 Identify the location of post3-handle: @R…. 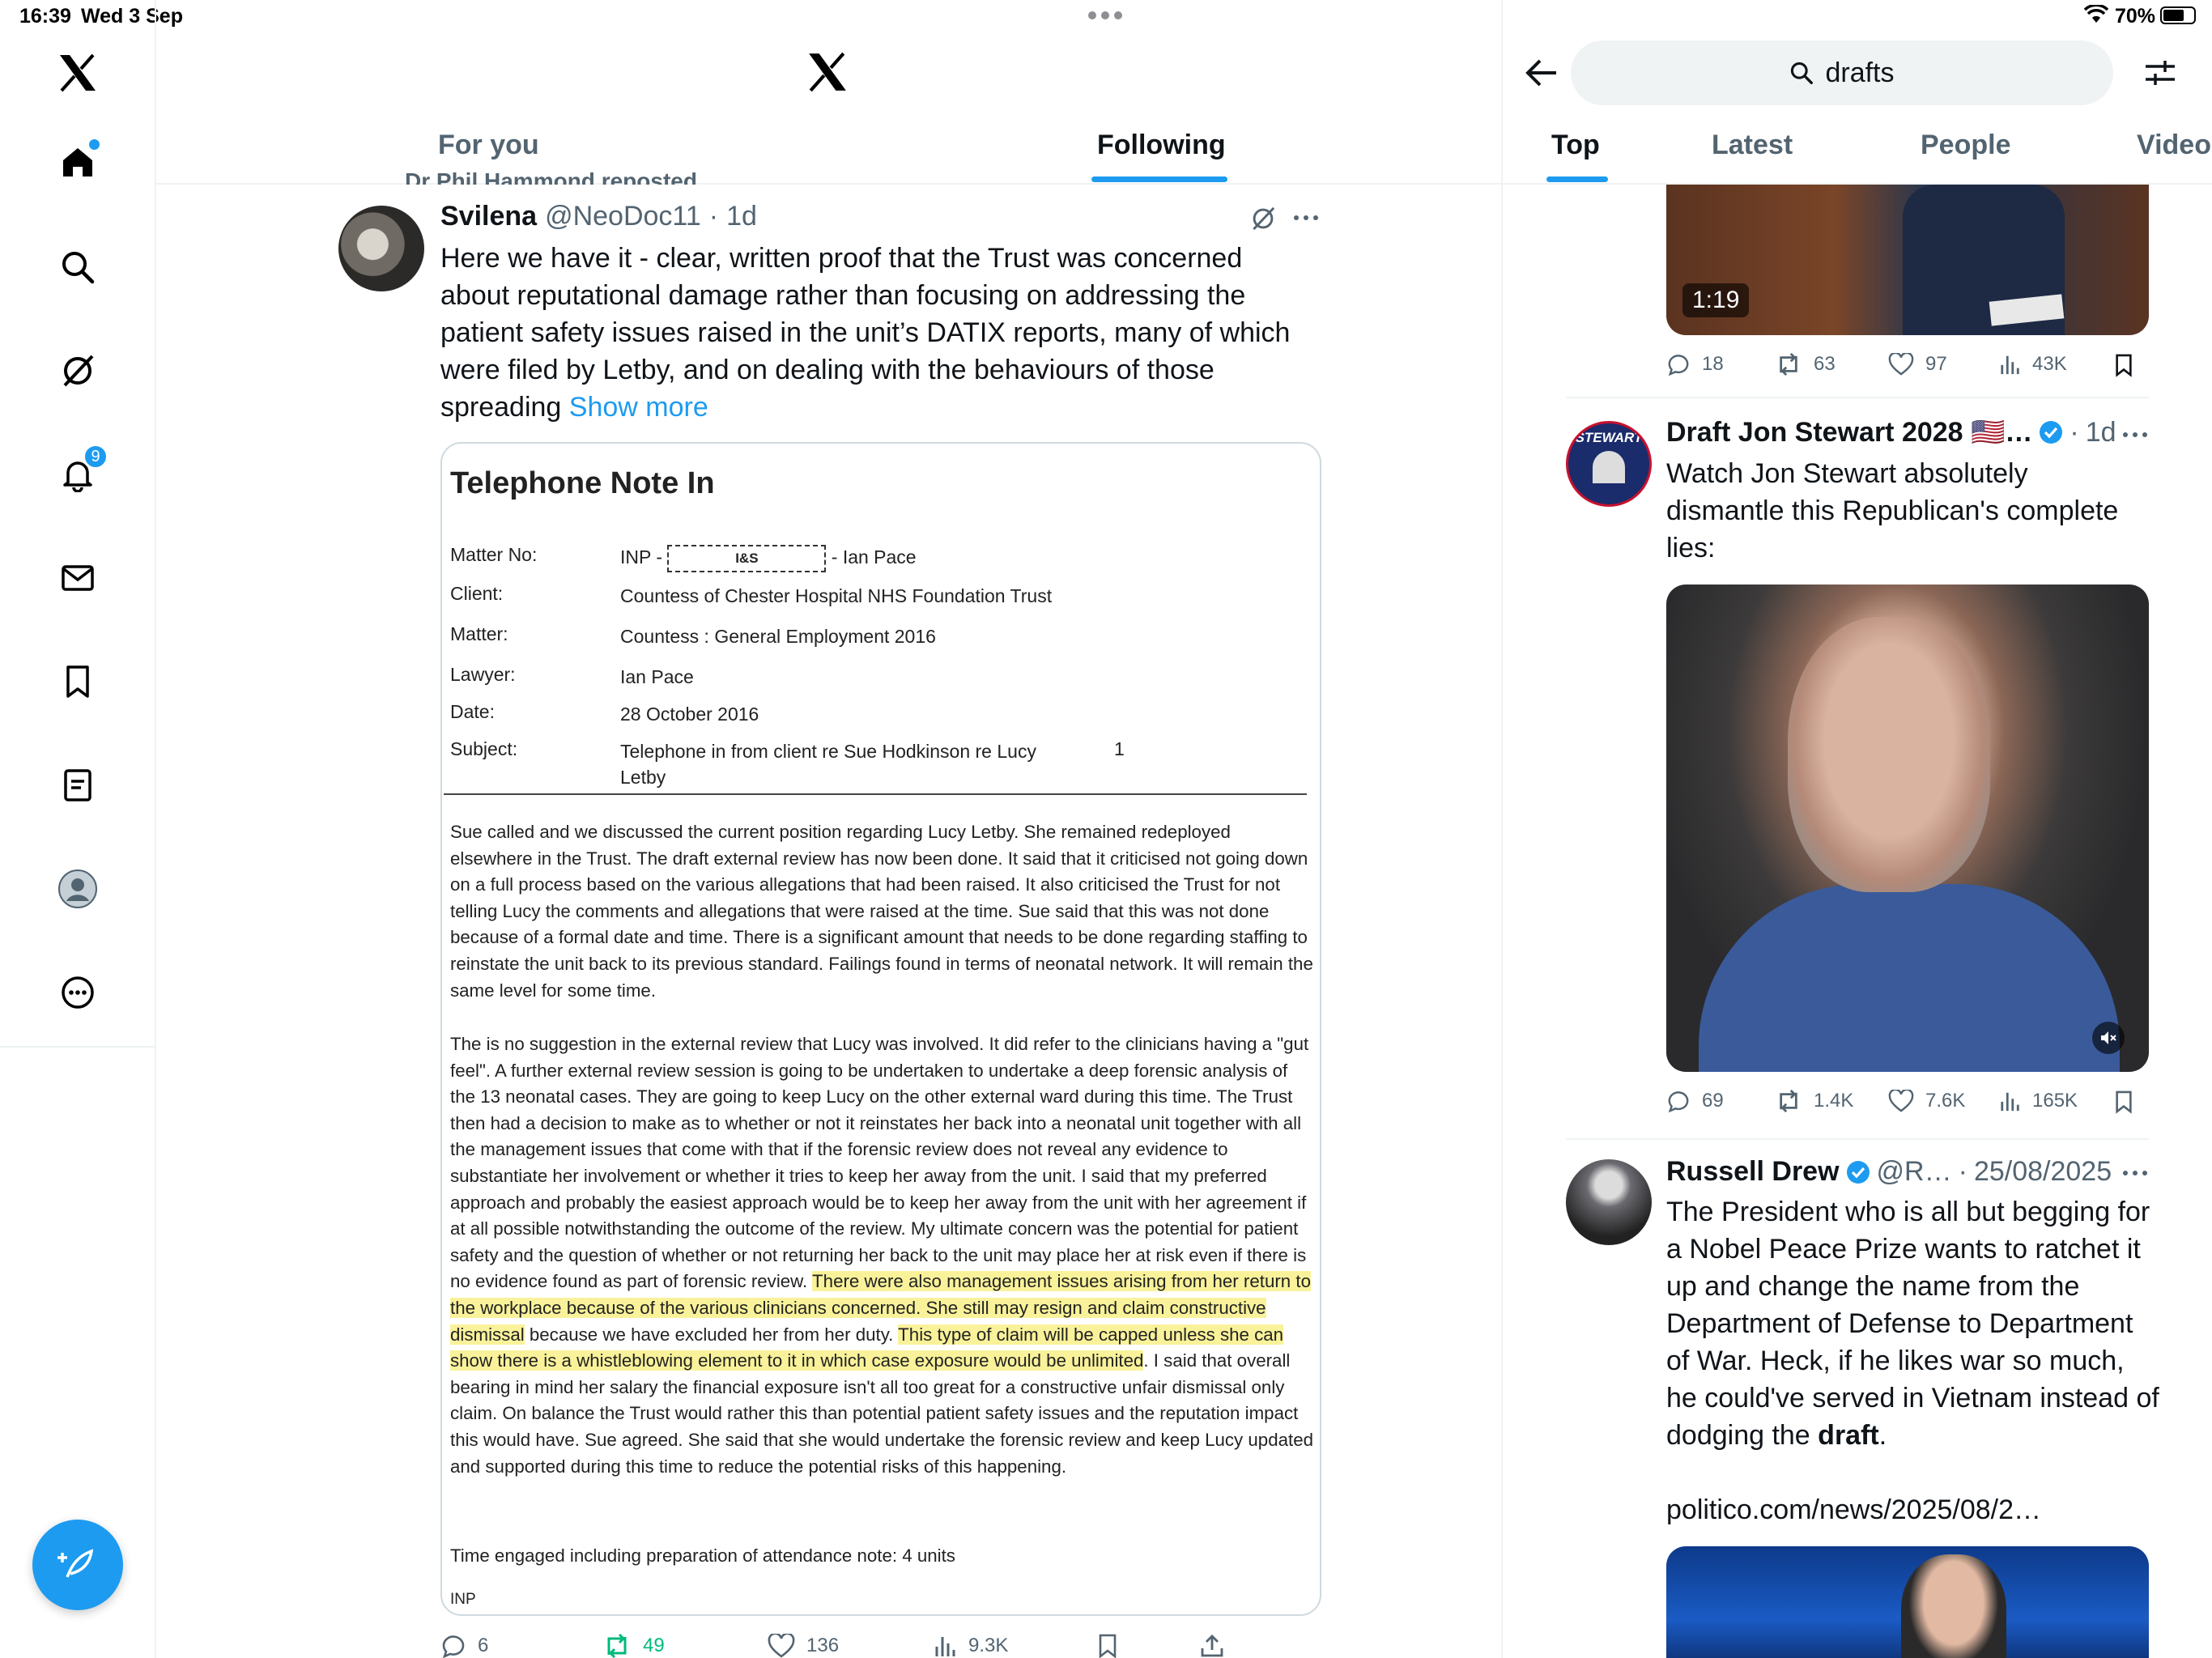
(1914, 1172).